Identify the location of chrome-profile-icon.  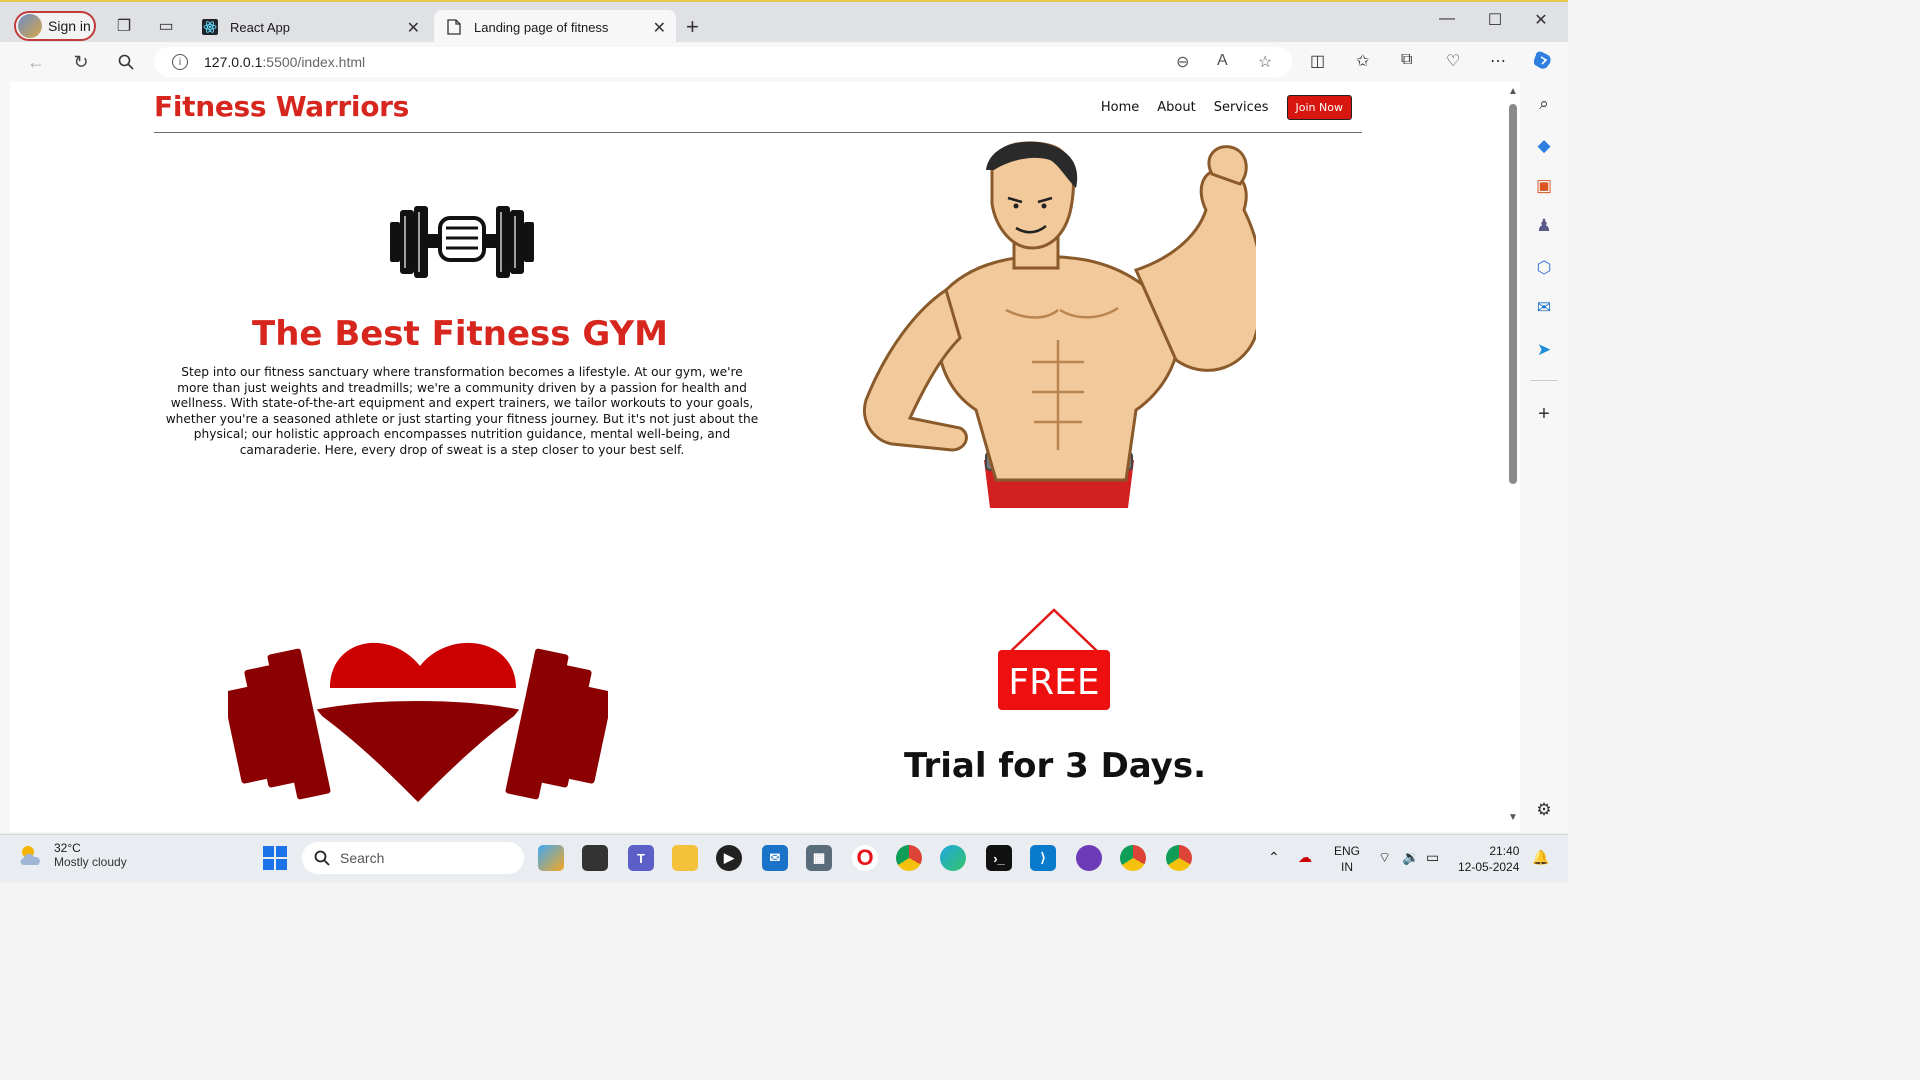
(1133, 858).